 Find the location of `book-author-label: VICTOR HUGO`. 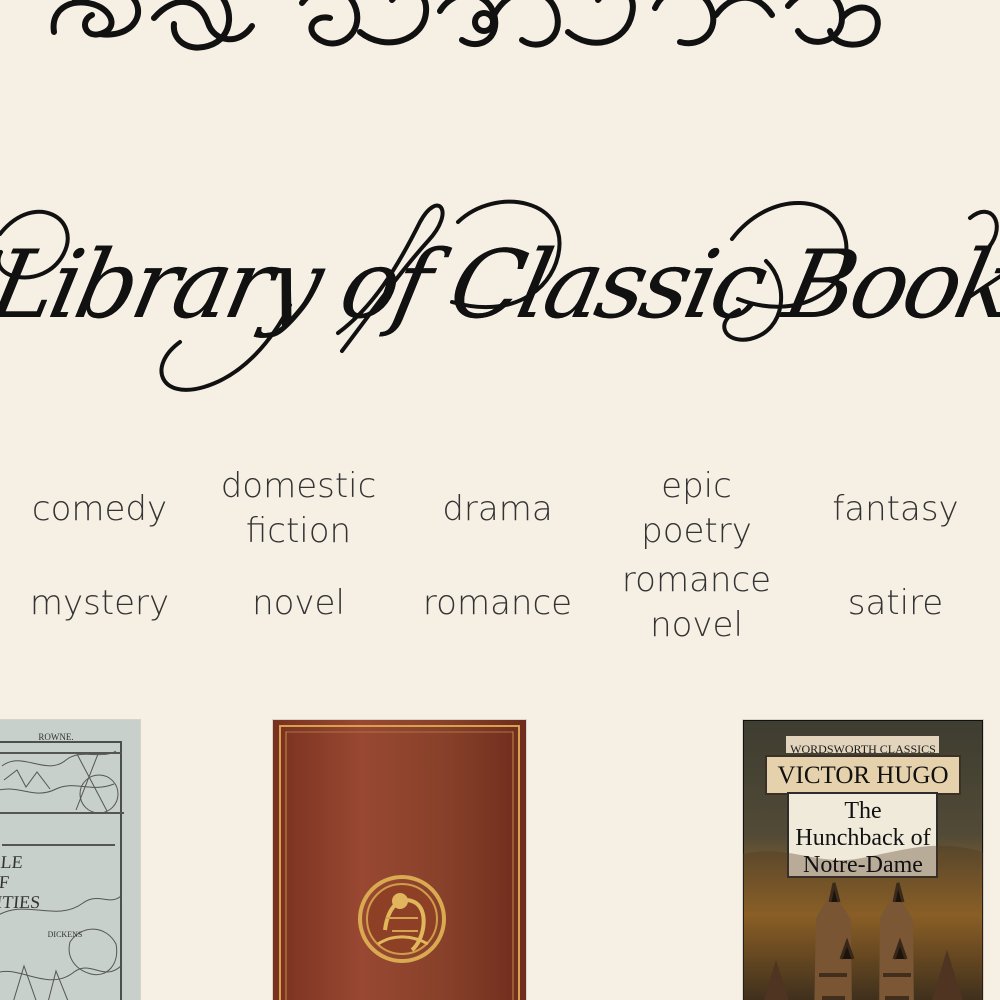

book-author-label: VICTOR HUGO is located at coordinates (863, 775).